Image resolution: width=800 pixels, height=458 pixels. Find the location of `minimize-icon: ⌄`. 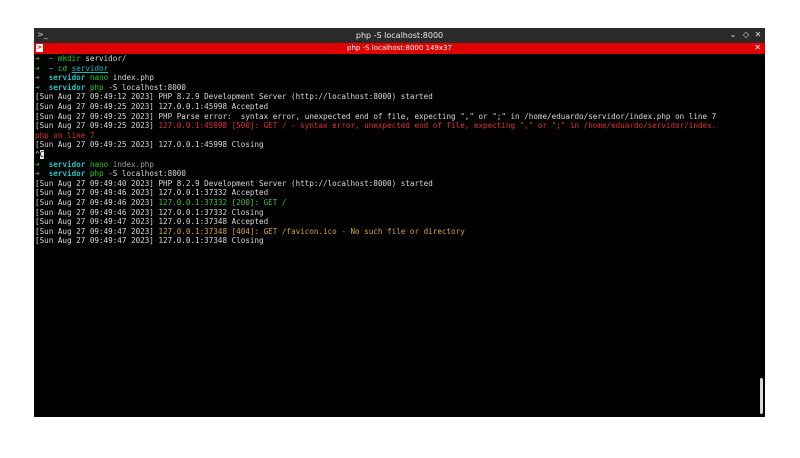

minimize-icon: ⌄ is located at coordinates (733, 34).